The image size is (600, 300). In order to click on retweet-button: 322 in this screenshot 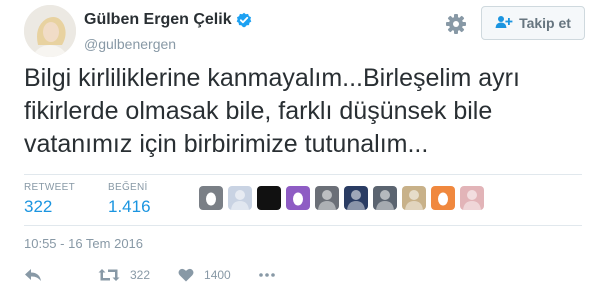, I will do `click(124, 275)`.